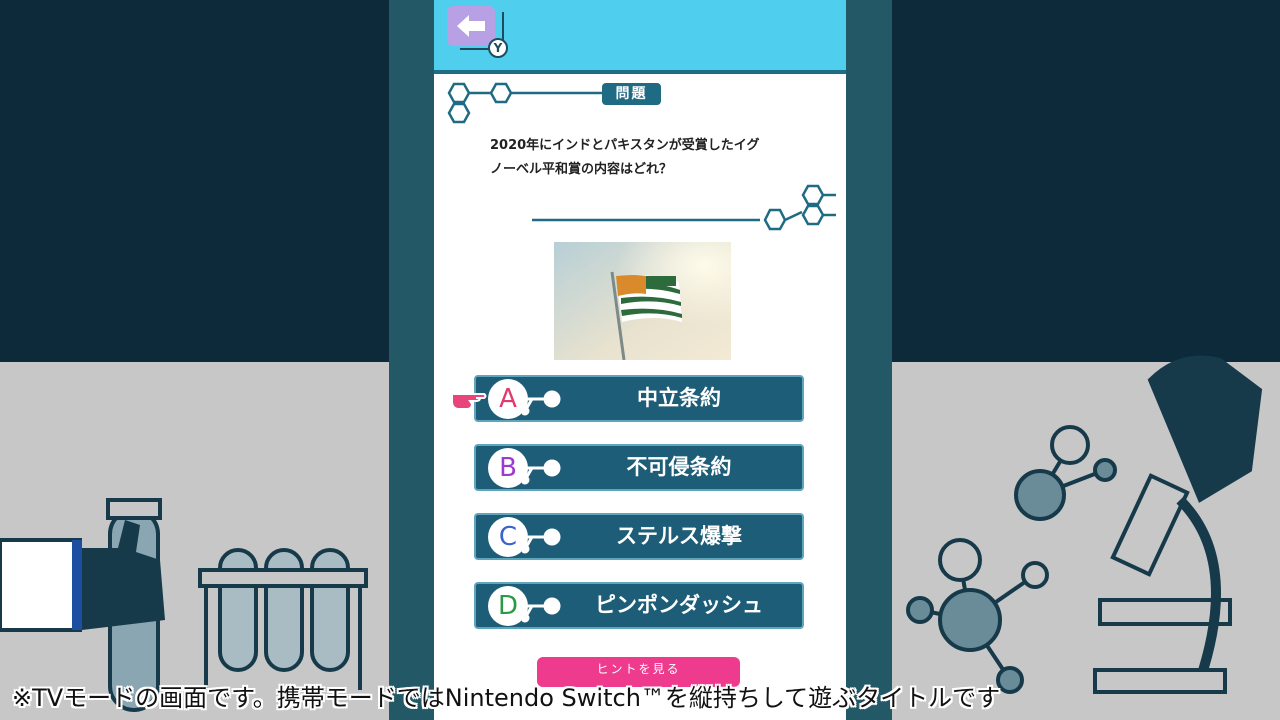 The width and height of the screenshot is (1280, 720). What do you see at coordinates (581, 169) in the screenshot?
I see `question-line-2: ノーベル平和賞の内容はどれ？` at bounding box center [581, 169].